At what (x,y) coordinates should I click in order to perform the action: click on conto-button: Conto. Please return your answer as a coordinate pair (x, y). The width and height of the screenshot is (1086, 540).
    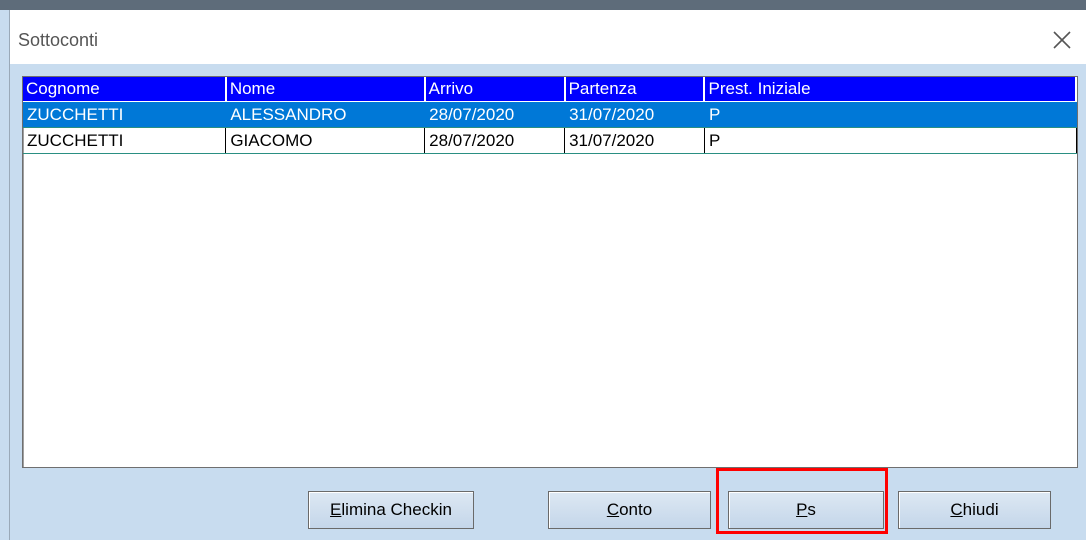
    Looking at the image, I should click on (629, 510).